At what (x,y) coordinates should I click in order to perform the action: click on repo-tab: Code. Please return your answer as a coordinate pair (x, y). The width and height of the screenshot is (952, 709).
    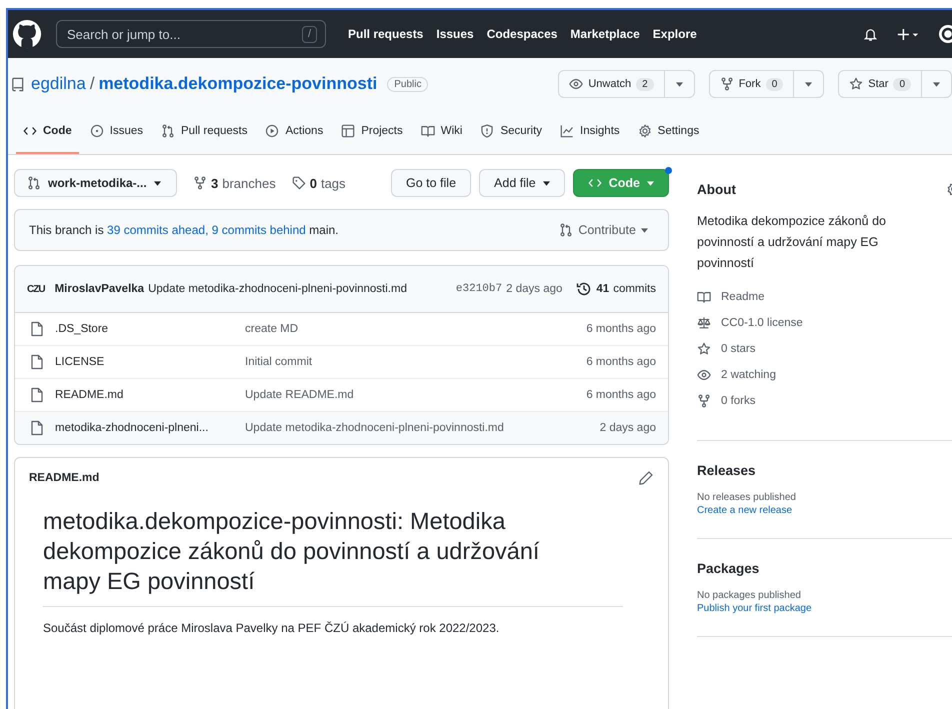
    Looking at the image, I should click on (47, 132).